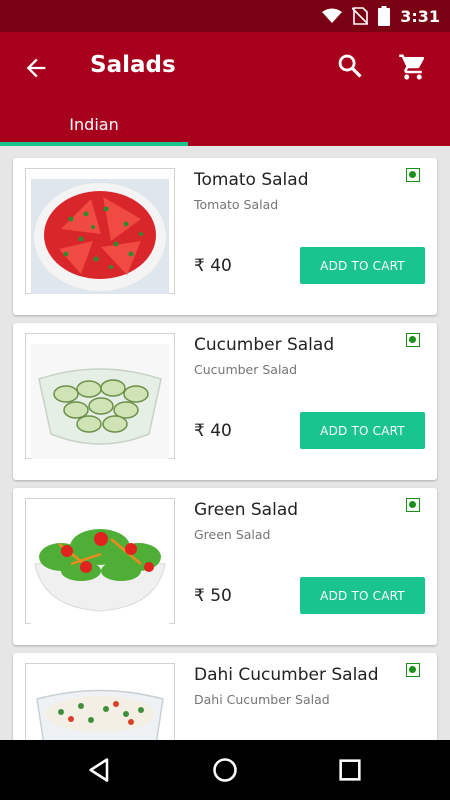 This screenshot has height=800, width=450. What do you see at coordinates (420, 16) in the screenshot?
I see `status-time: 3:31` at bounding box center [420, 16].